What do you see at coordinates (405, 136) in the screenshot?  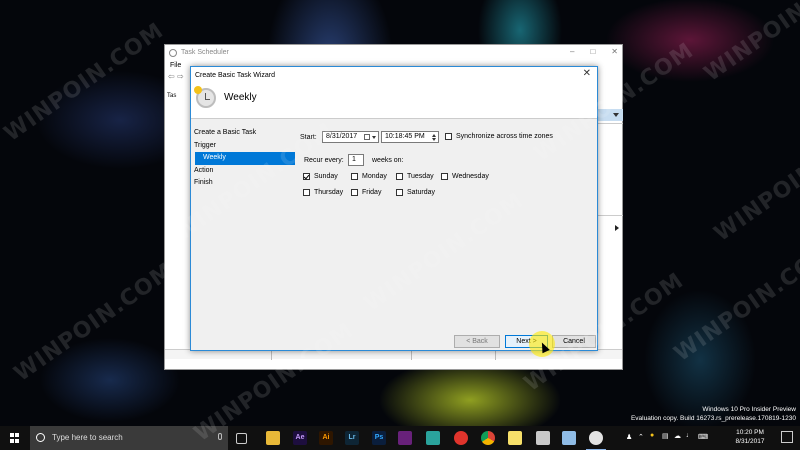 I see `start-time-value: 10:18:45 PM` at bounding box center [405, 136].